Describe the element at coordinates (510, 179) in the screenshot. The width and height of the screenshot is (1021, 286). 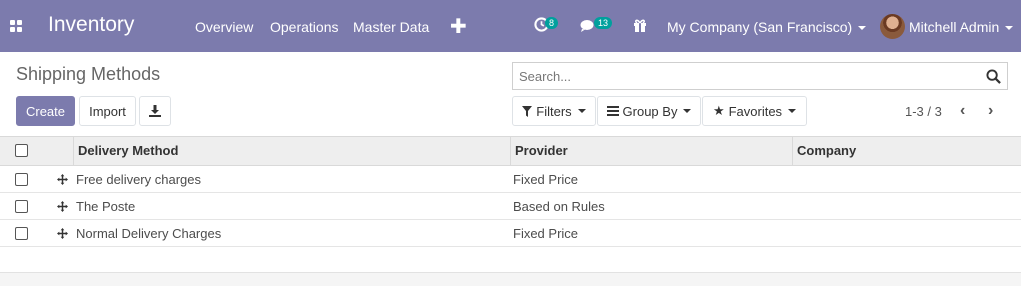
I see `table-row: Free delivery charges Fixed Price` at that location.